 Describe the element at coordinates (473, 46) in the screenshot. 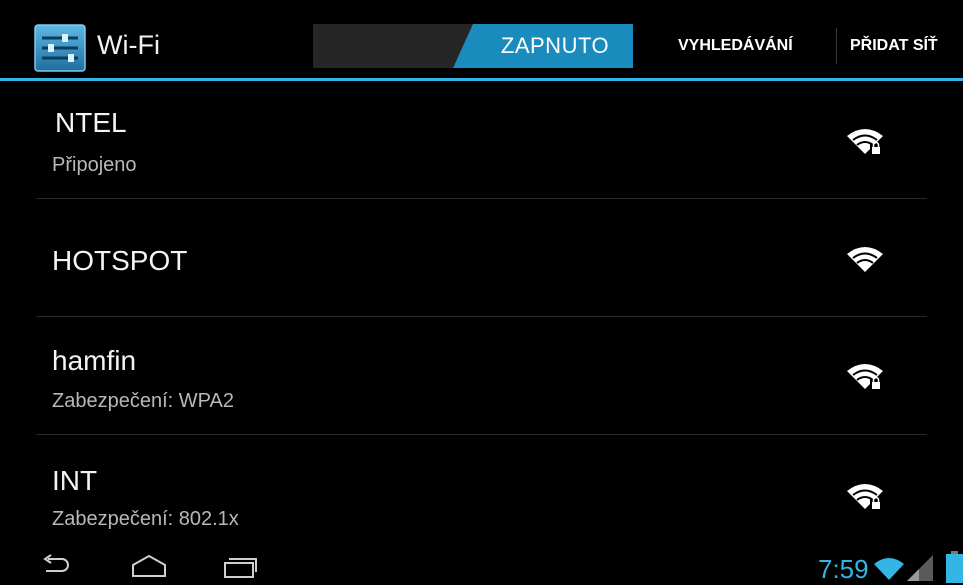

I see `wifi-toggle: ZAPNUTO` at that location.